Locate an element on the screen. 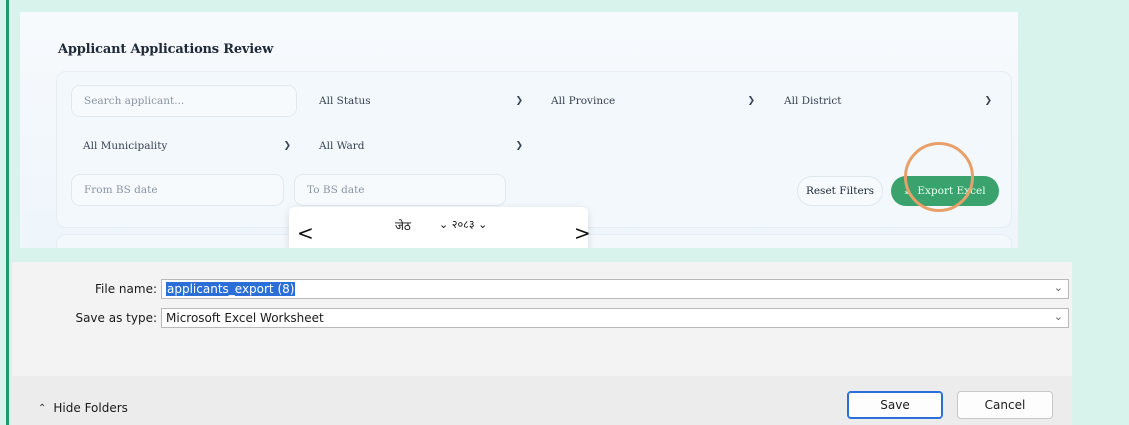  status-select-value: All Status is located at coordinates (345, 101).